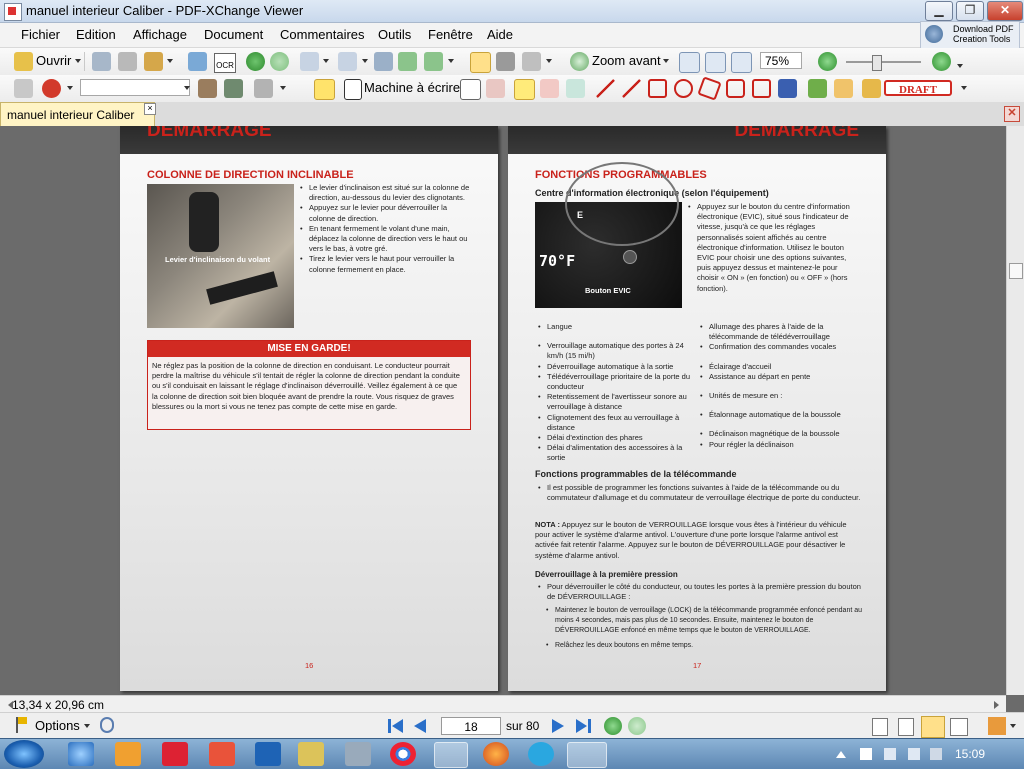 This screenshot has height=769, width=1024. Describe the element at coordinates (996, 705) in the screenshot. I see `scroll-right-arrow-icon` at that location.